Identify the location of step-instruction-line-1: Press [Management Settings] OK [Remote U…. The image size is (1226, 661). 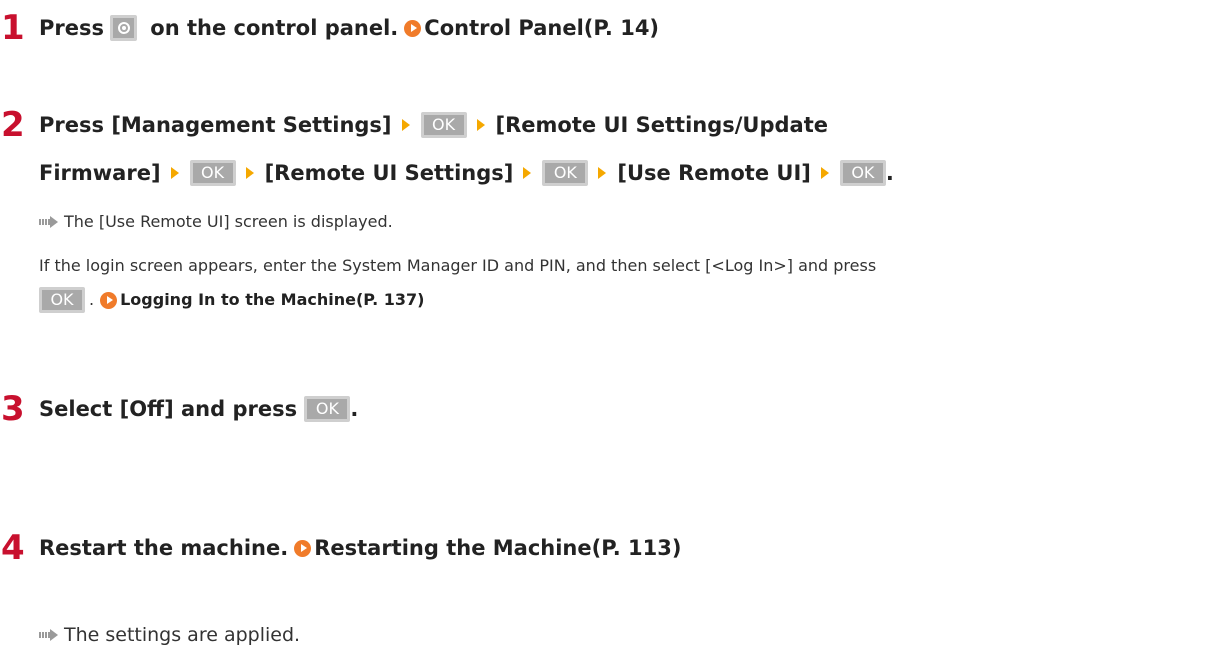
(628, 125).